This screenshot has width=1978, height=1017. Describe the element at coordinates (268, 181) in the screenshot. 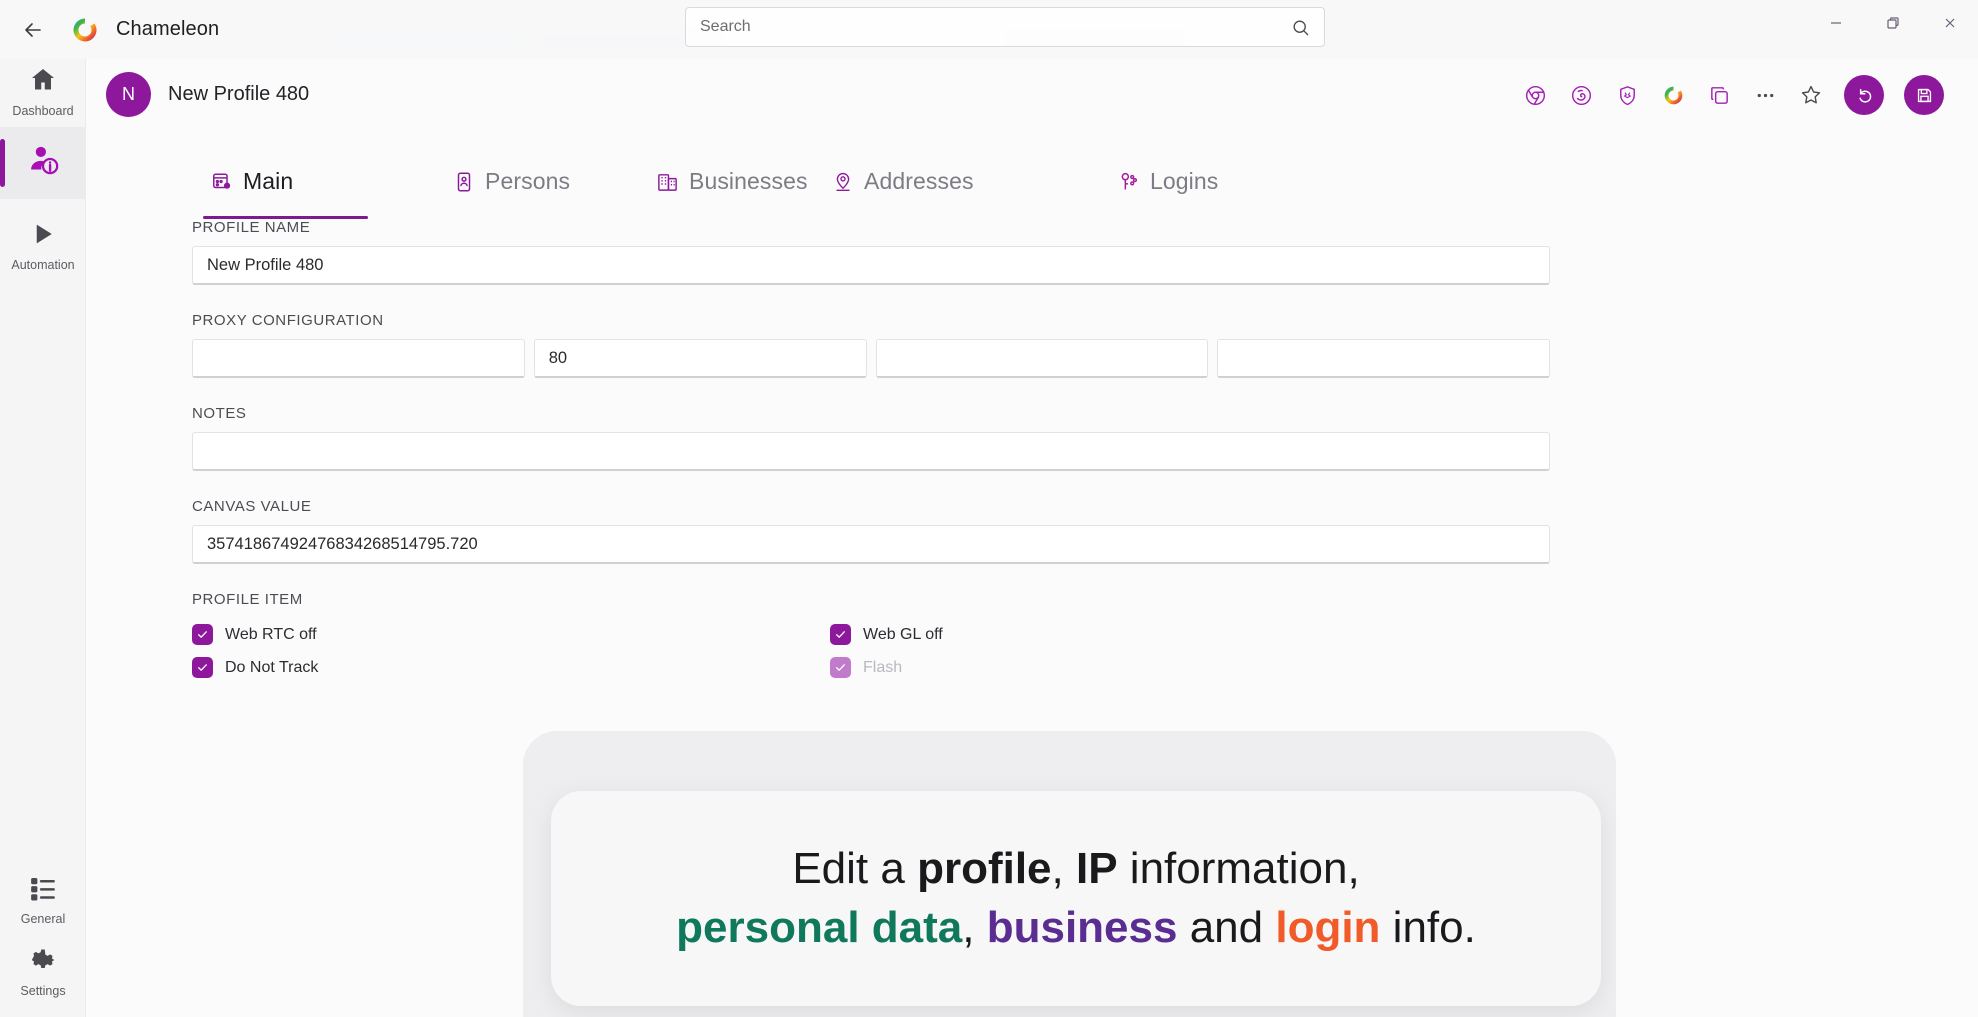

I see `tab-main-label: Main` at that location.